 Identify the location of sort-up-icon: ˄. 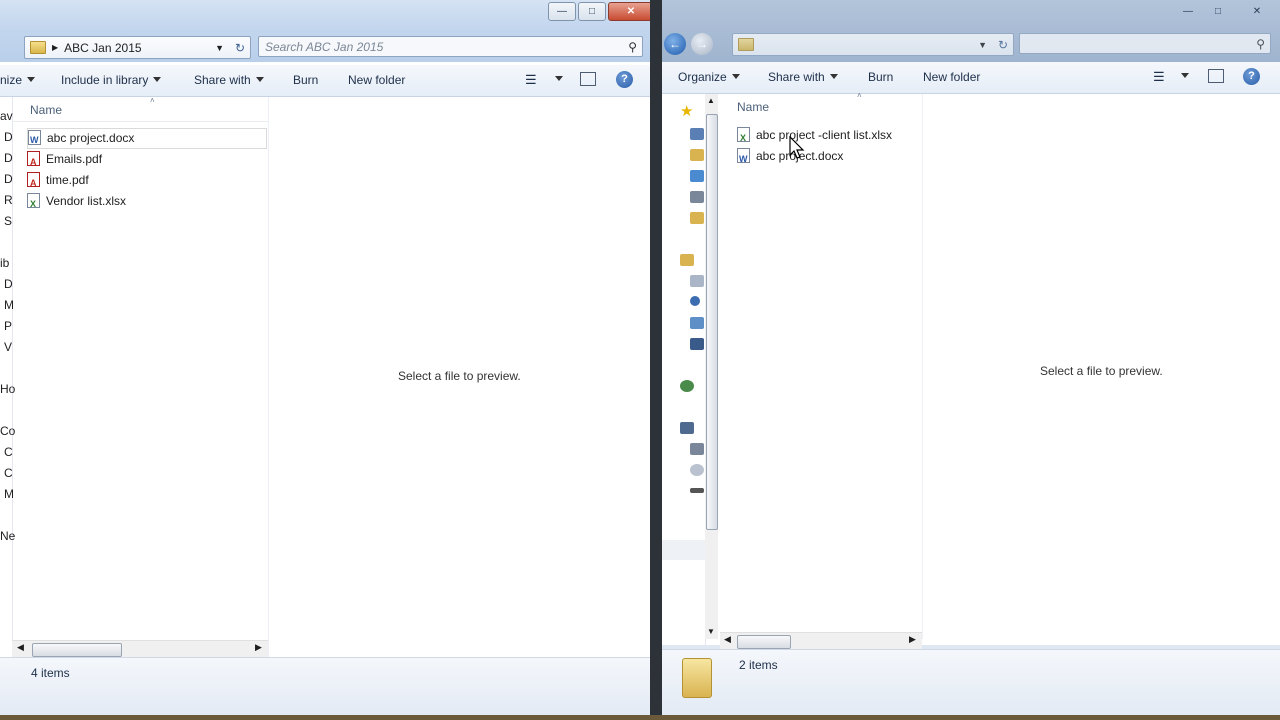
(152, 100).